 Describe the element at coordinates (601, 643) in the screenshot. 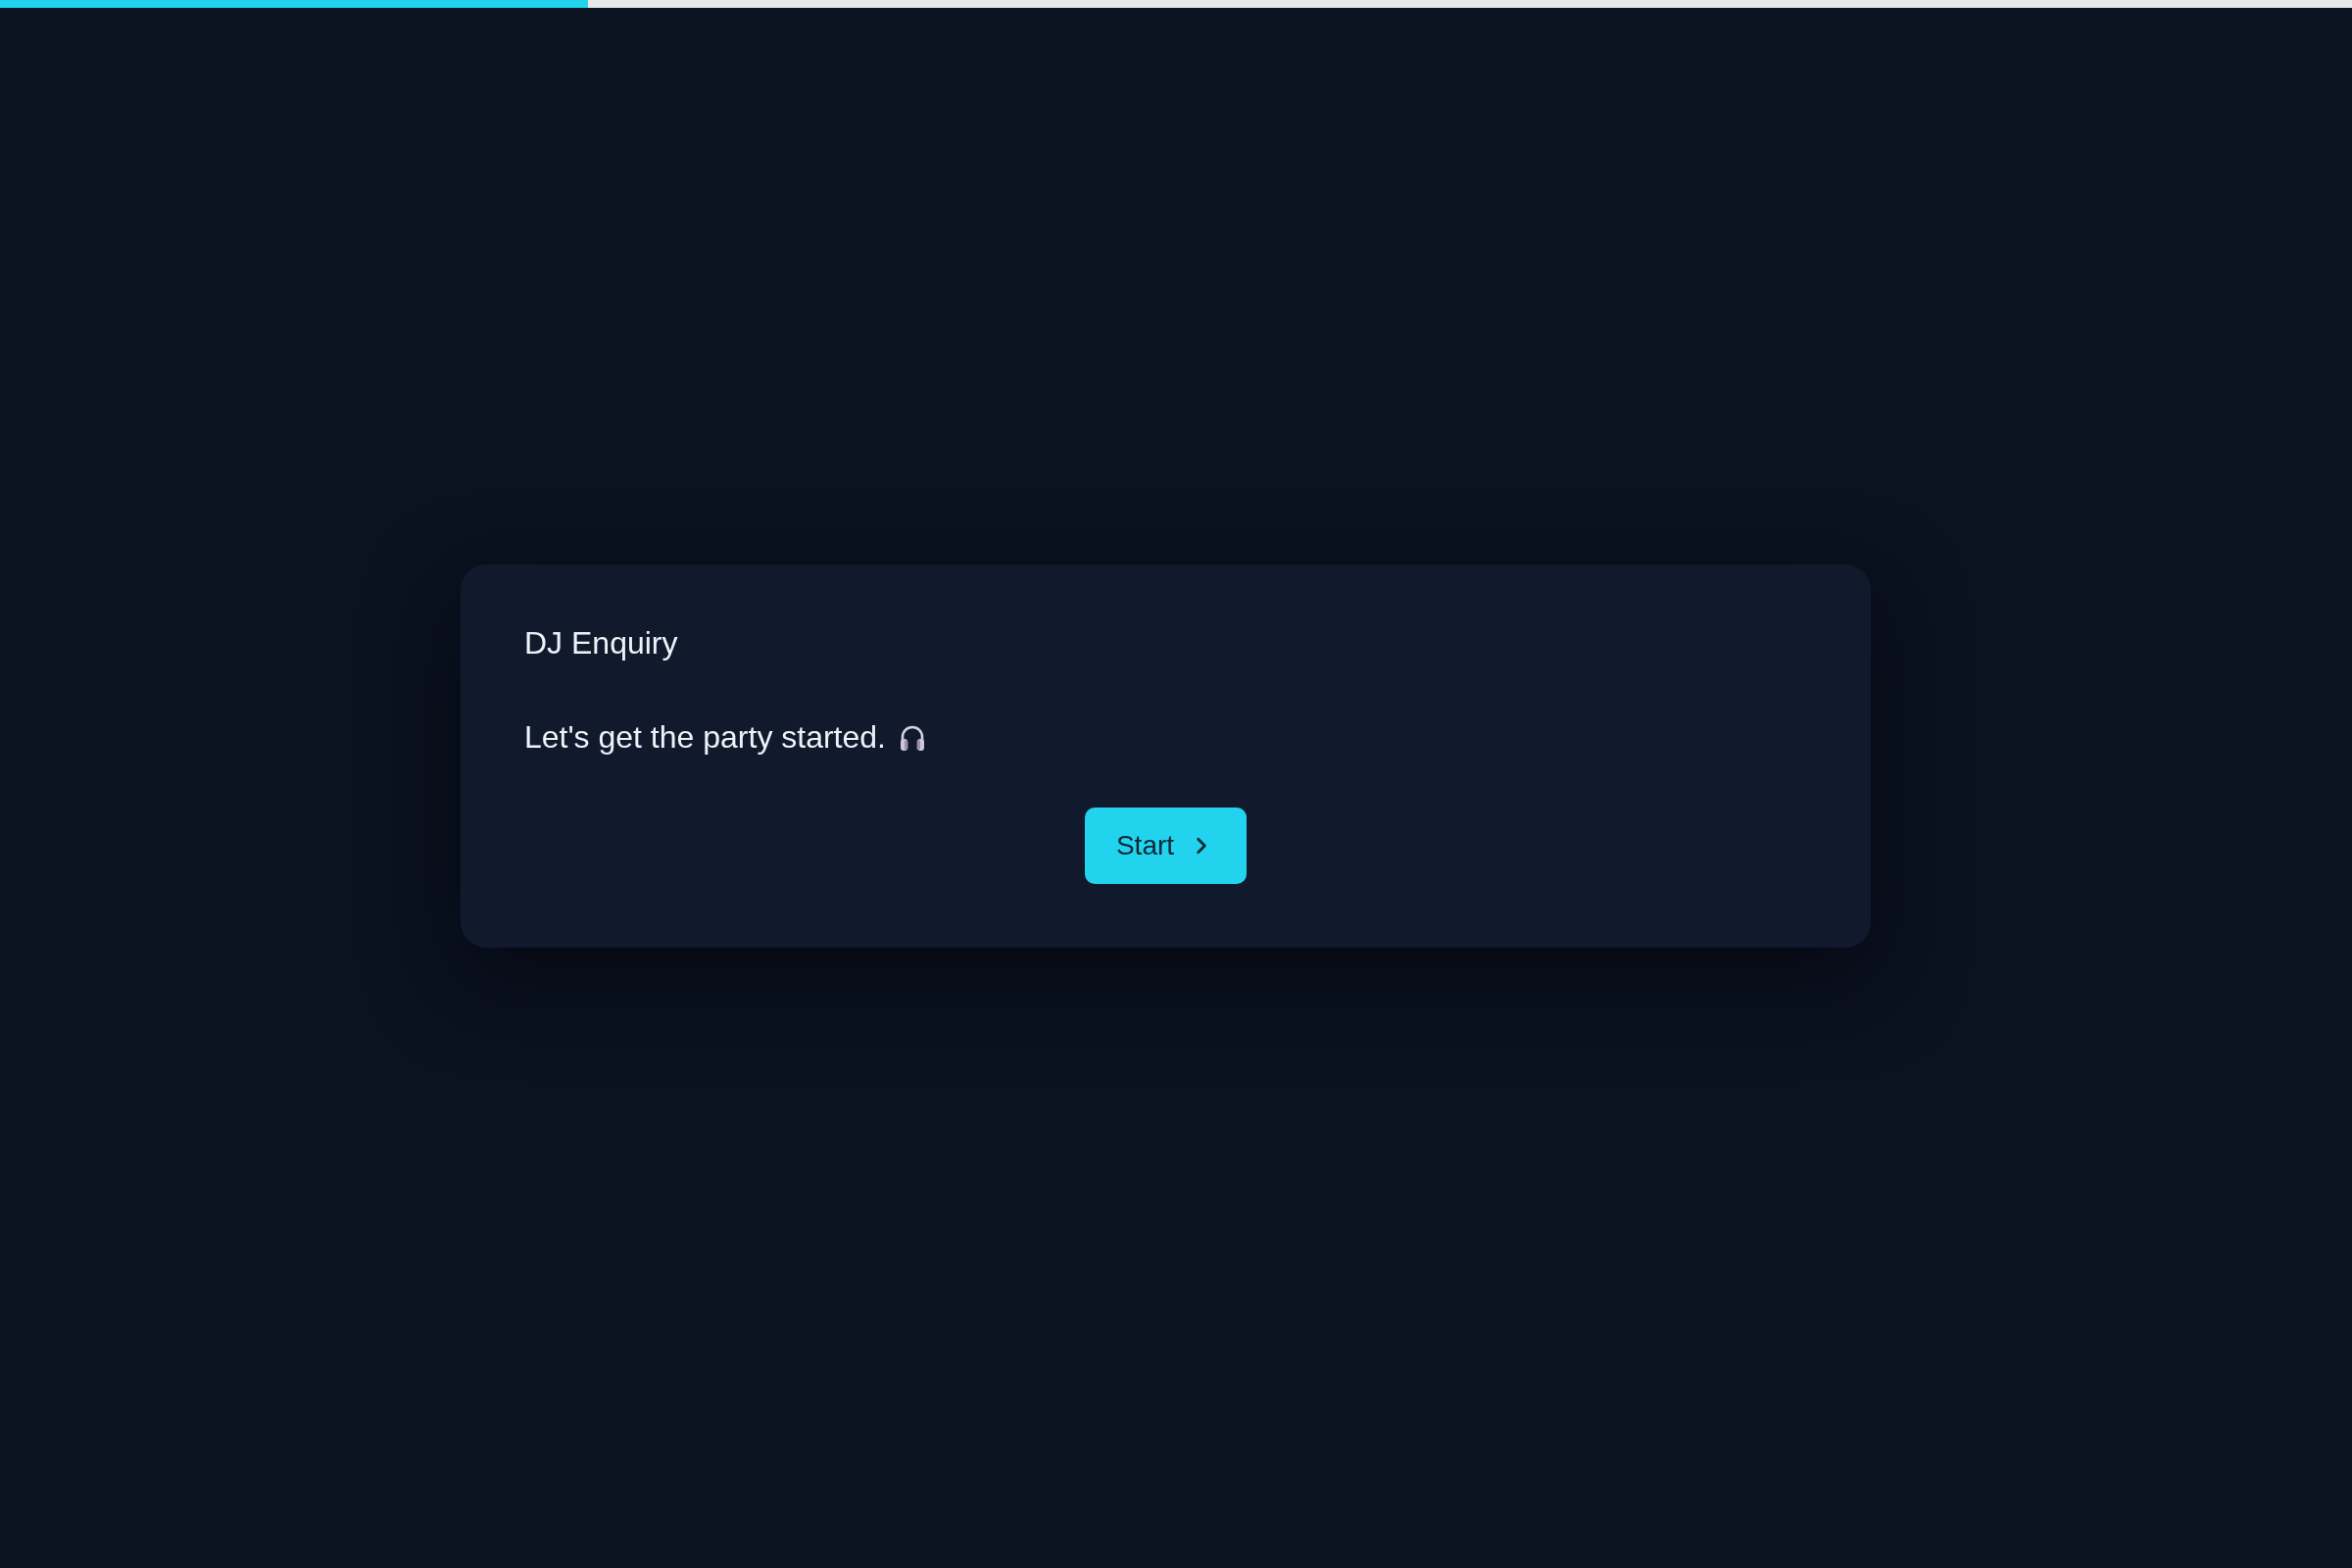

I see `form-title: DJ Enquiry` at that location.